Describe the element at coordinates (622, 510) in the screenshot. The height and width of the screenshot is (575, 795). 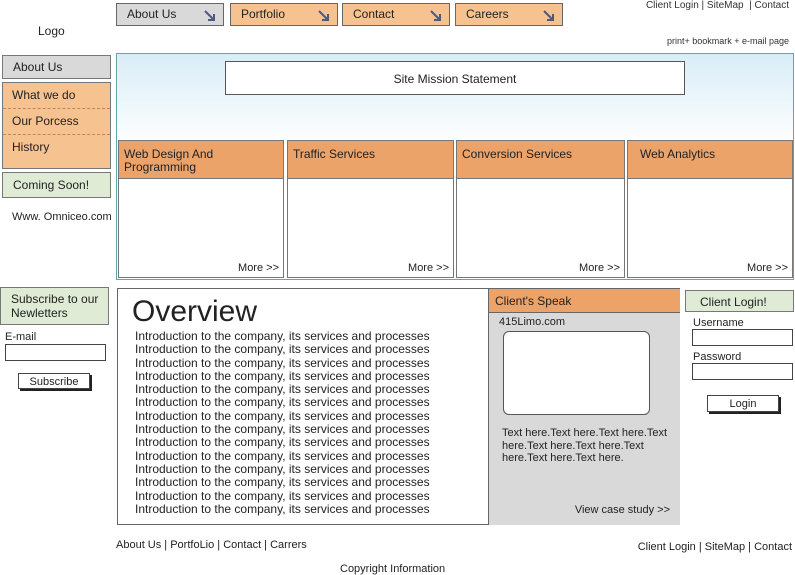
I see `view-case-study-link: View case study >>` at that location.